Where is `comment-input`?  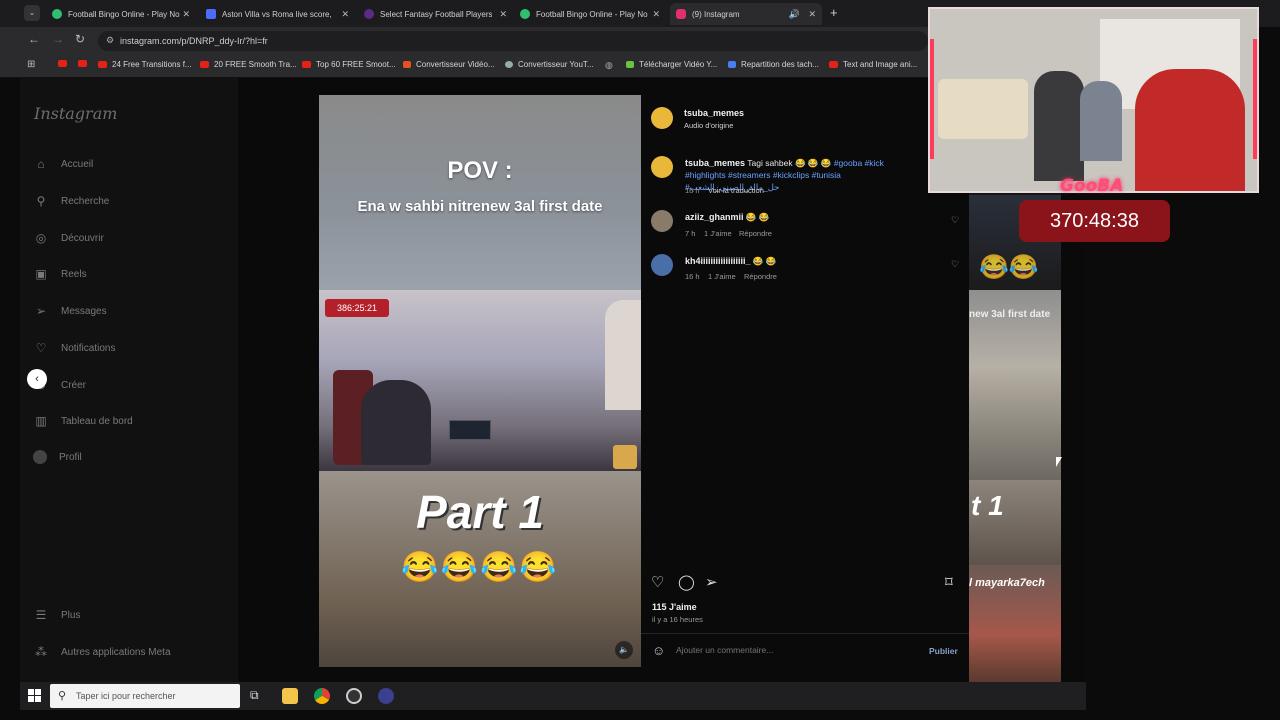
comment-input is located at coordinates (791, 650).